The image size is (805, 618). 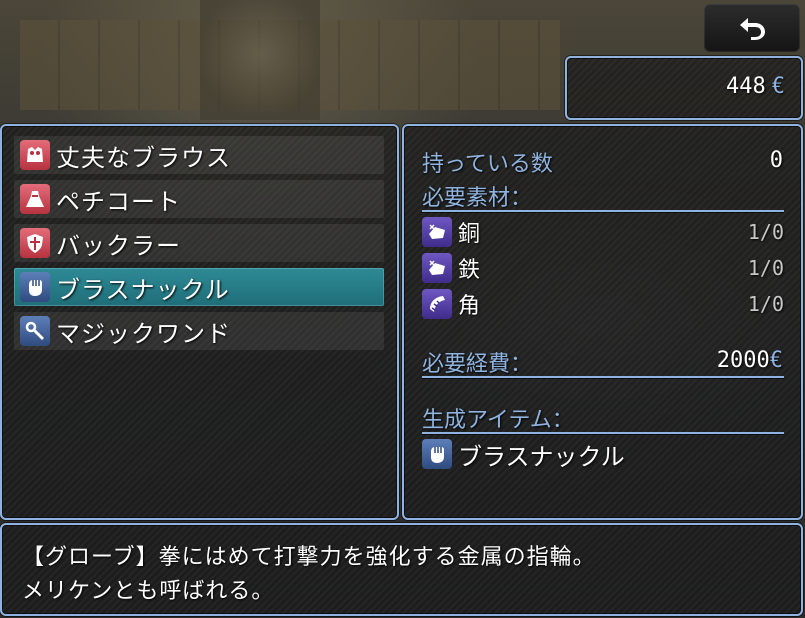 What do you see at coordinates (35, 331) in the screenshot?
I see `wand-icon` at bounding box center [35, 331].